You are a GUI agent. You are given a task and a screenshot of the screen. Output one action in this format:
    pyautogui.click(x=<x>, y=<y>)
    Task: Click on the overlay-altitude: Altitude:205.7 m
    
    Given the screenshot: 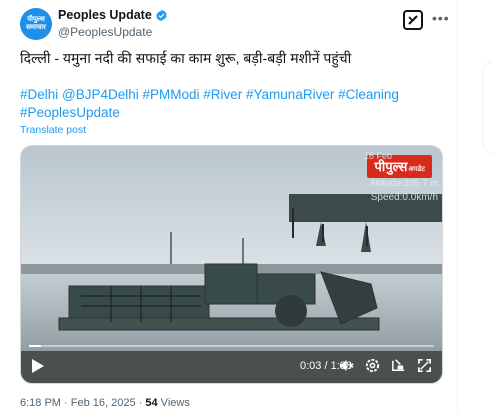 What is the action you would take?
    pyautogui.click(x=403, y=183)
    